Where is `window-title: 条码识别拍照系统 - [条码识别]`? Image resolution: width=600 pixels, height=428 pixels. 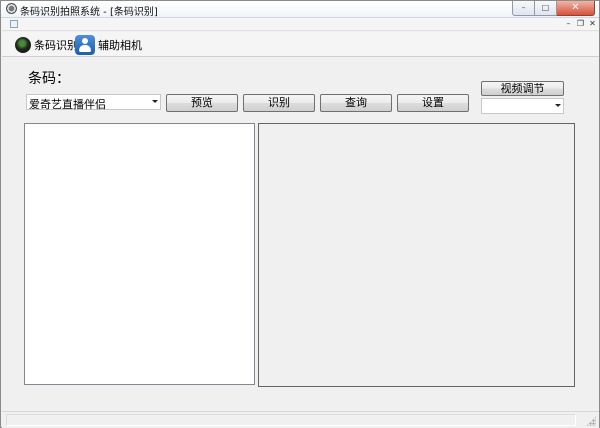
window-title: 条码识别拍照系统 - [条码识别] is located at coordinates (89, 12).